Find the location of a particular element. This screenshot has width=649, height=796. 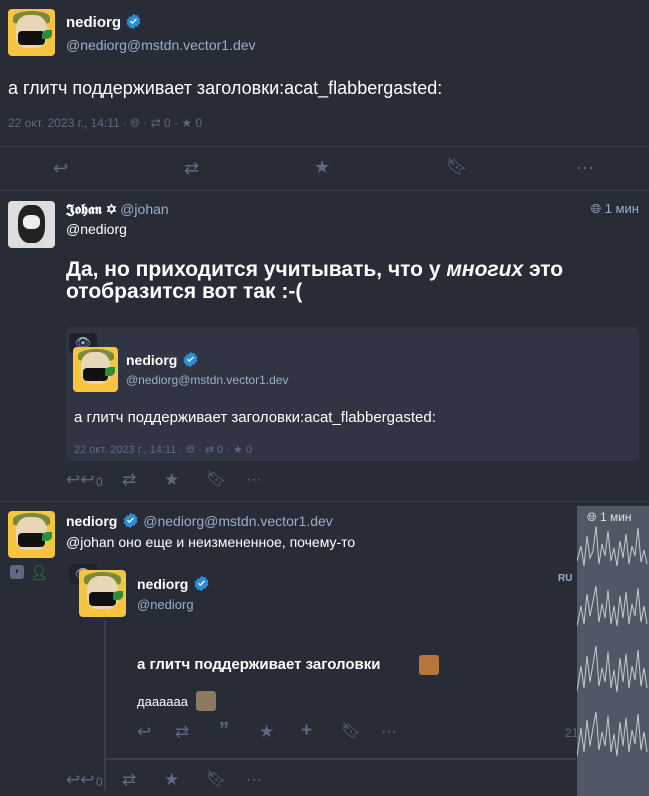

heading-text: Да, но приходится учитывать, что у is located at coordinates (256, 269).